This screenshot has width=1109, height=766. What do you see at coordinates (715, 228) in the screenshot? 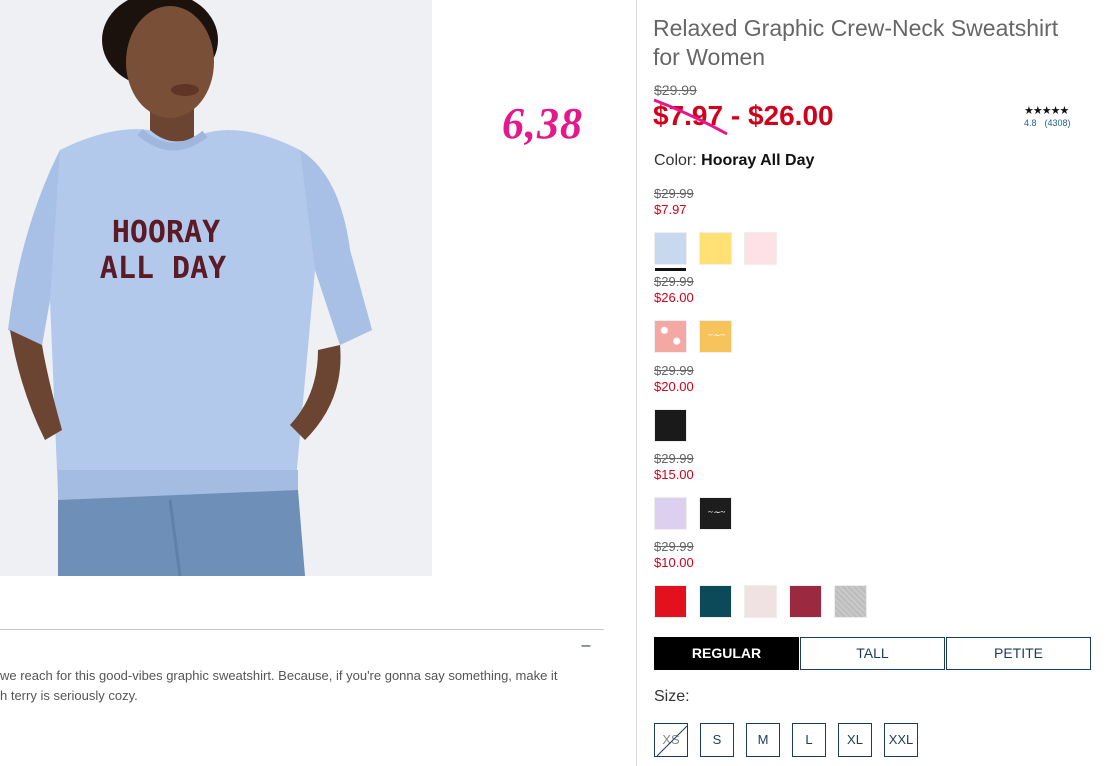
I see `price-group: $29.99 $7.97` at bounding box center [715, 228].